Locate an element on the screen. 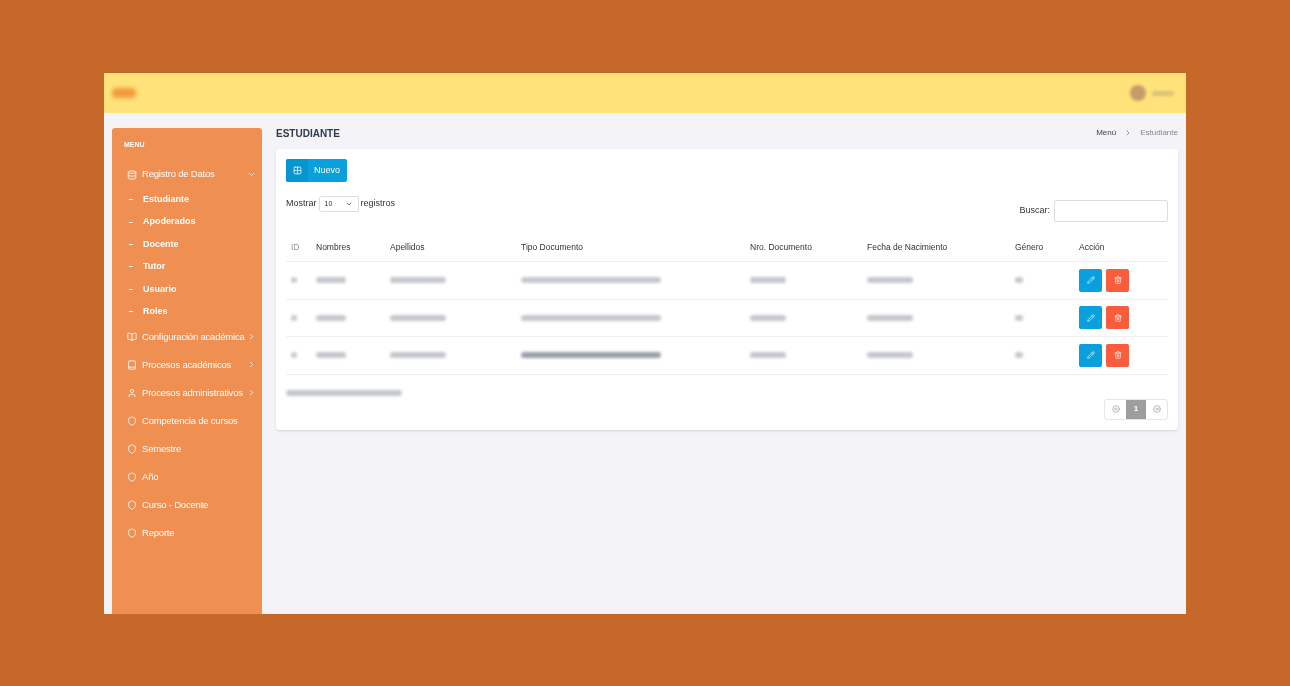  user-name-block is located at coordinates (1163, 93).